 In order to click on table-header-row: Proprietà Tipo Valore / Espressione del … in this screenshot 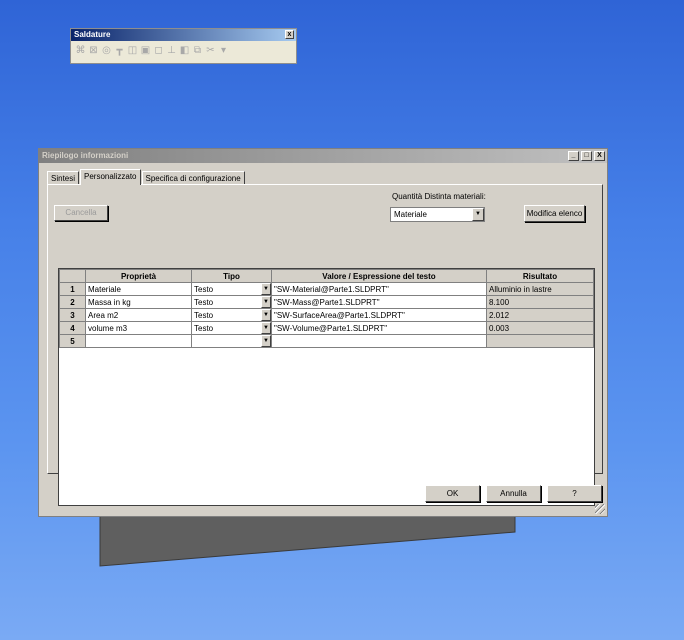, I will do `click(326, 276)`.